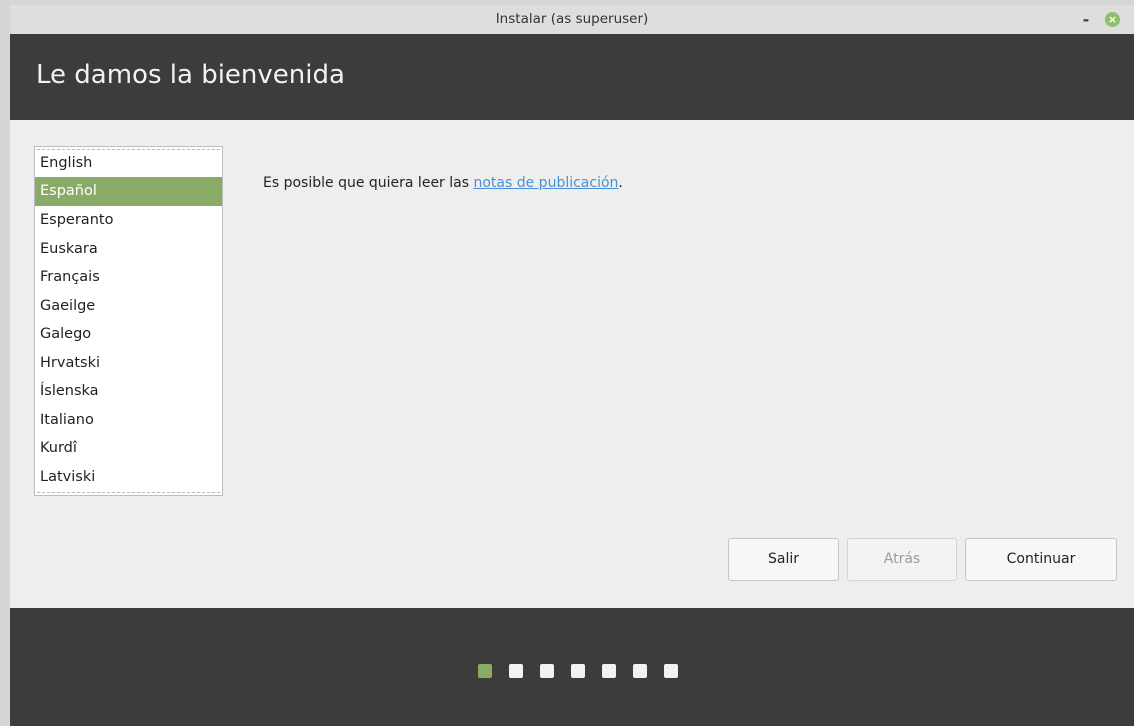  I want to click on minimize-icon: -, so click(1086, 19).